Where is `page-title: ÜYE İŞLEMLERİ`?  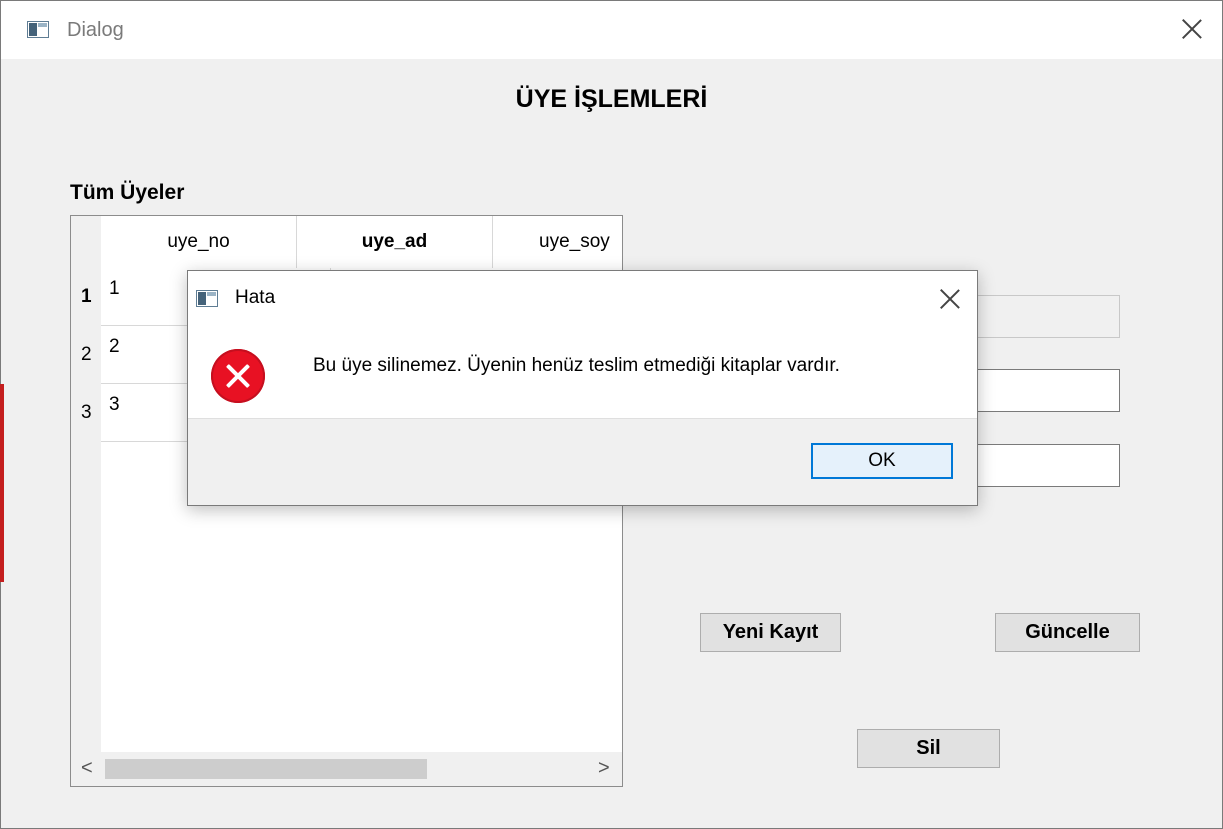 page-title: ÜYE İŞLEMLERİ is located at coordinates (611, 99).